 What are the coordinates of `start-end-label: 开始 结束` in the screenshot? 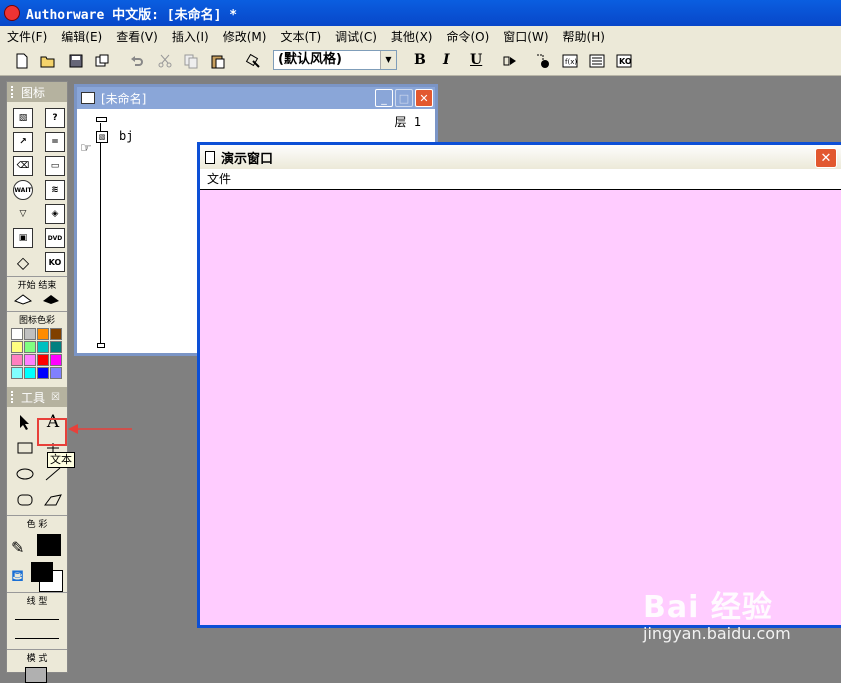 It's located at (37, 283).